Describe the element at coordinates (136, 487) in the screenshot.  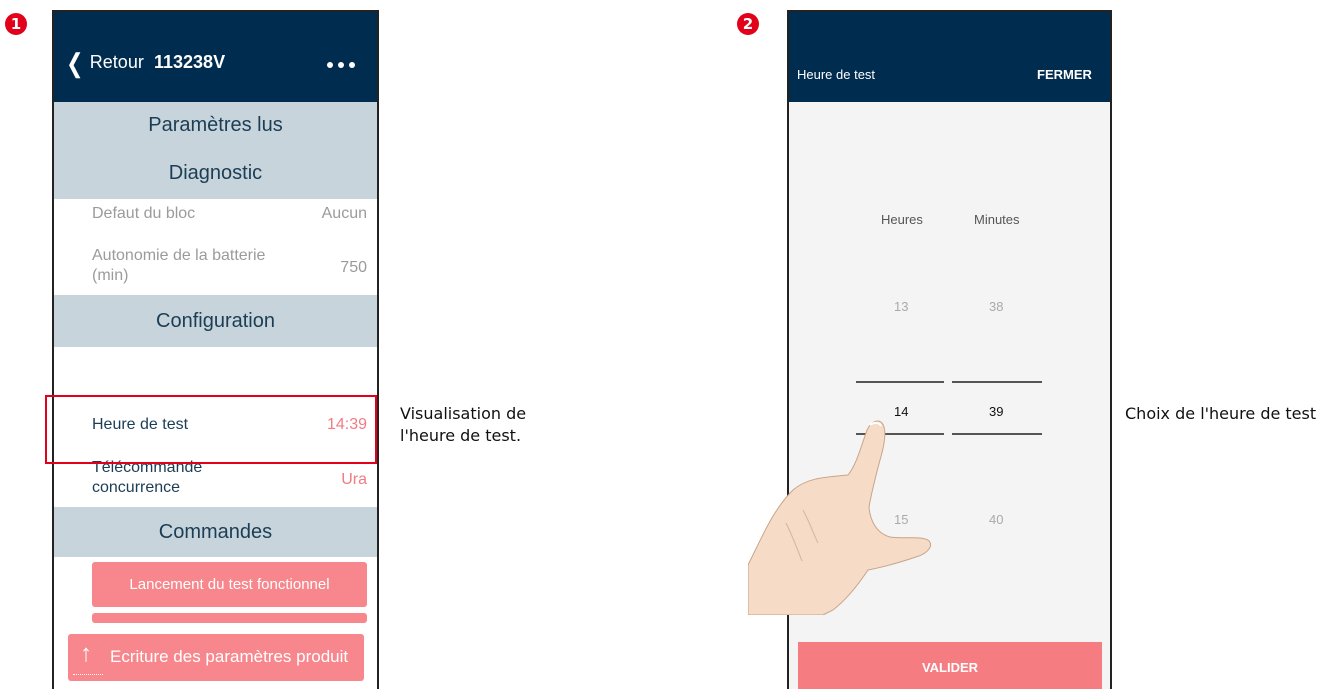
I see `row-label-line2: concurrence` at that location.